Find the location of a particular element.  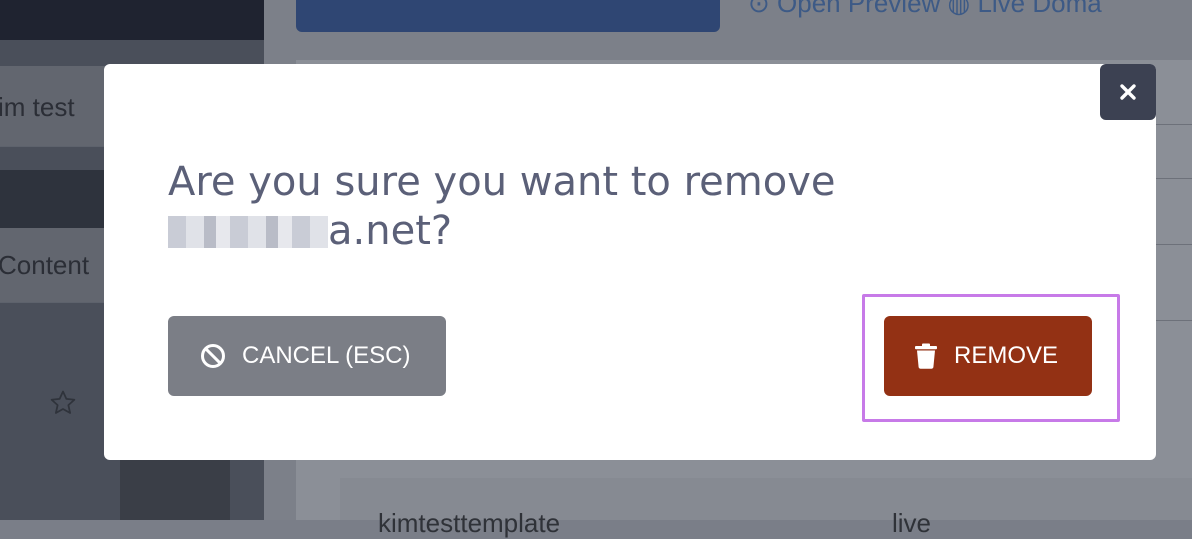

trash-icon is located at coordinates (926, 356).